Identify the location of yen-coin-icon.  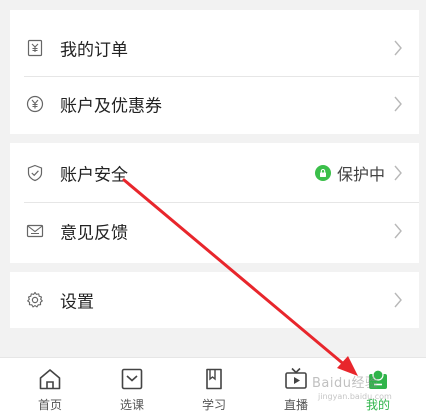
(35, 104).